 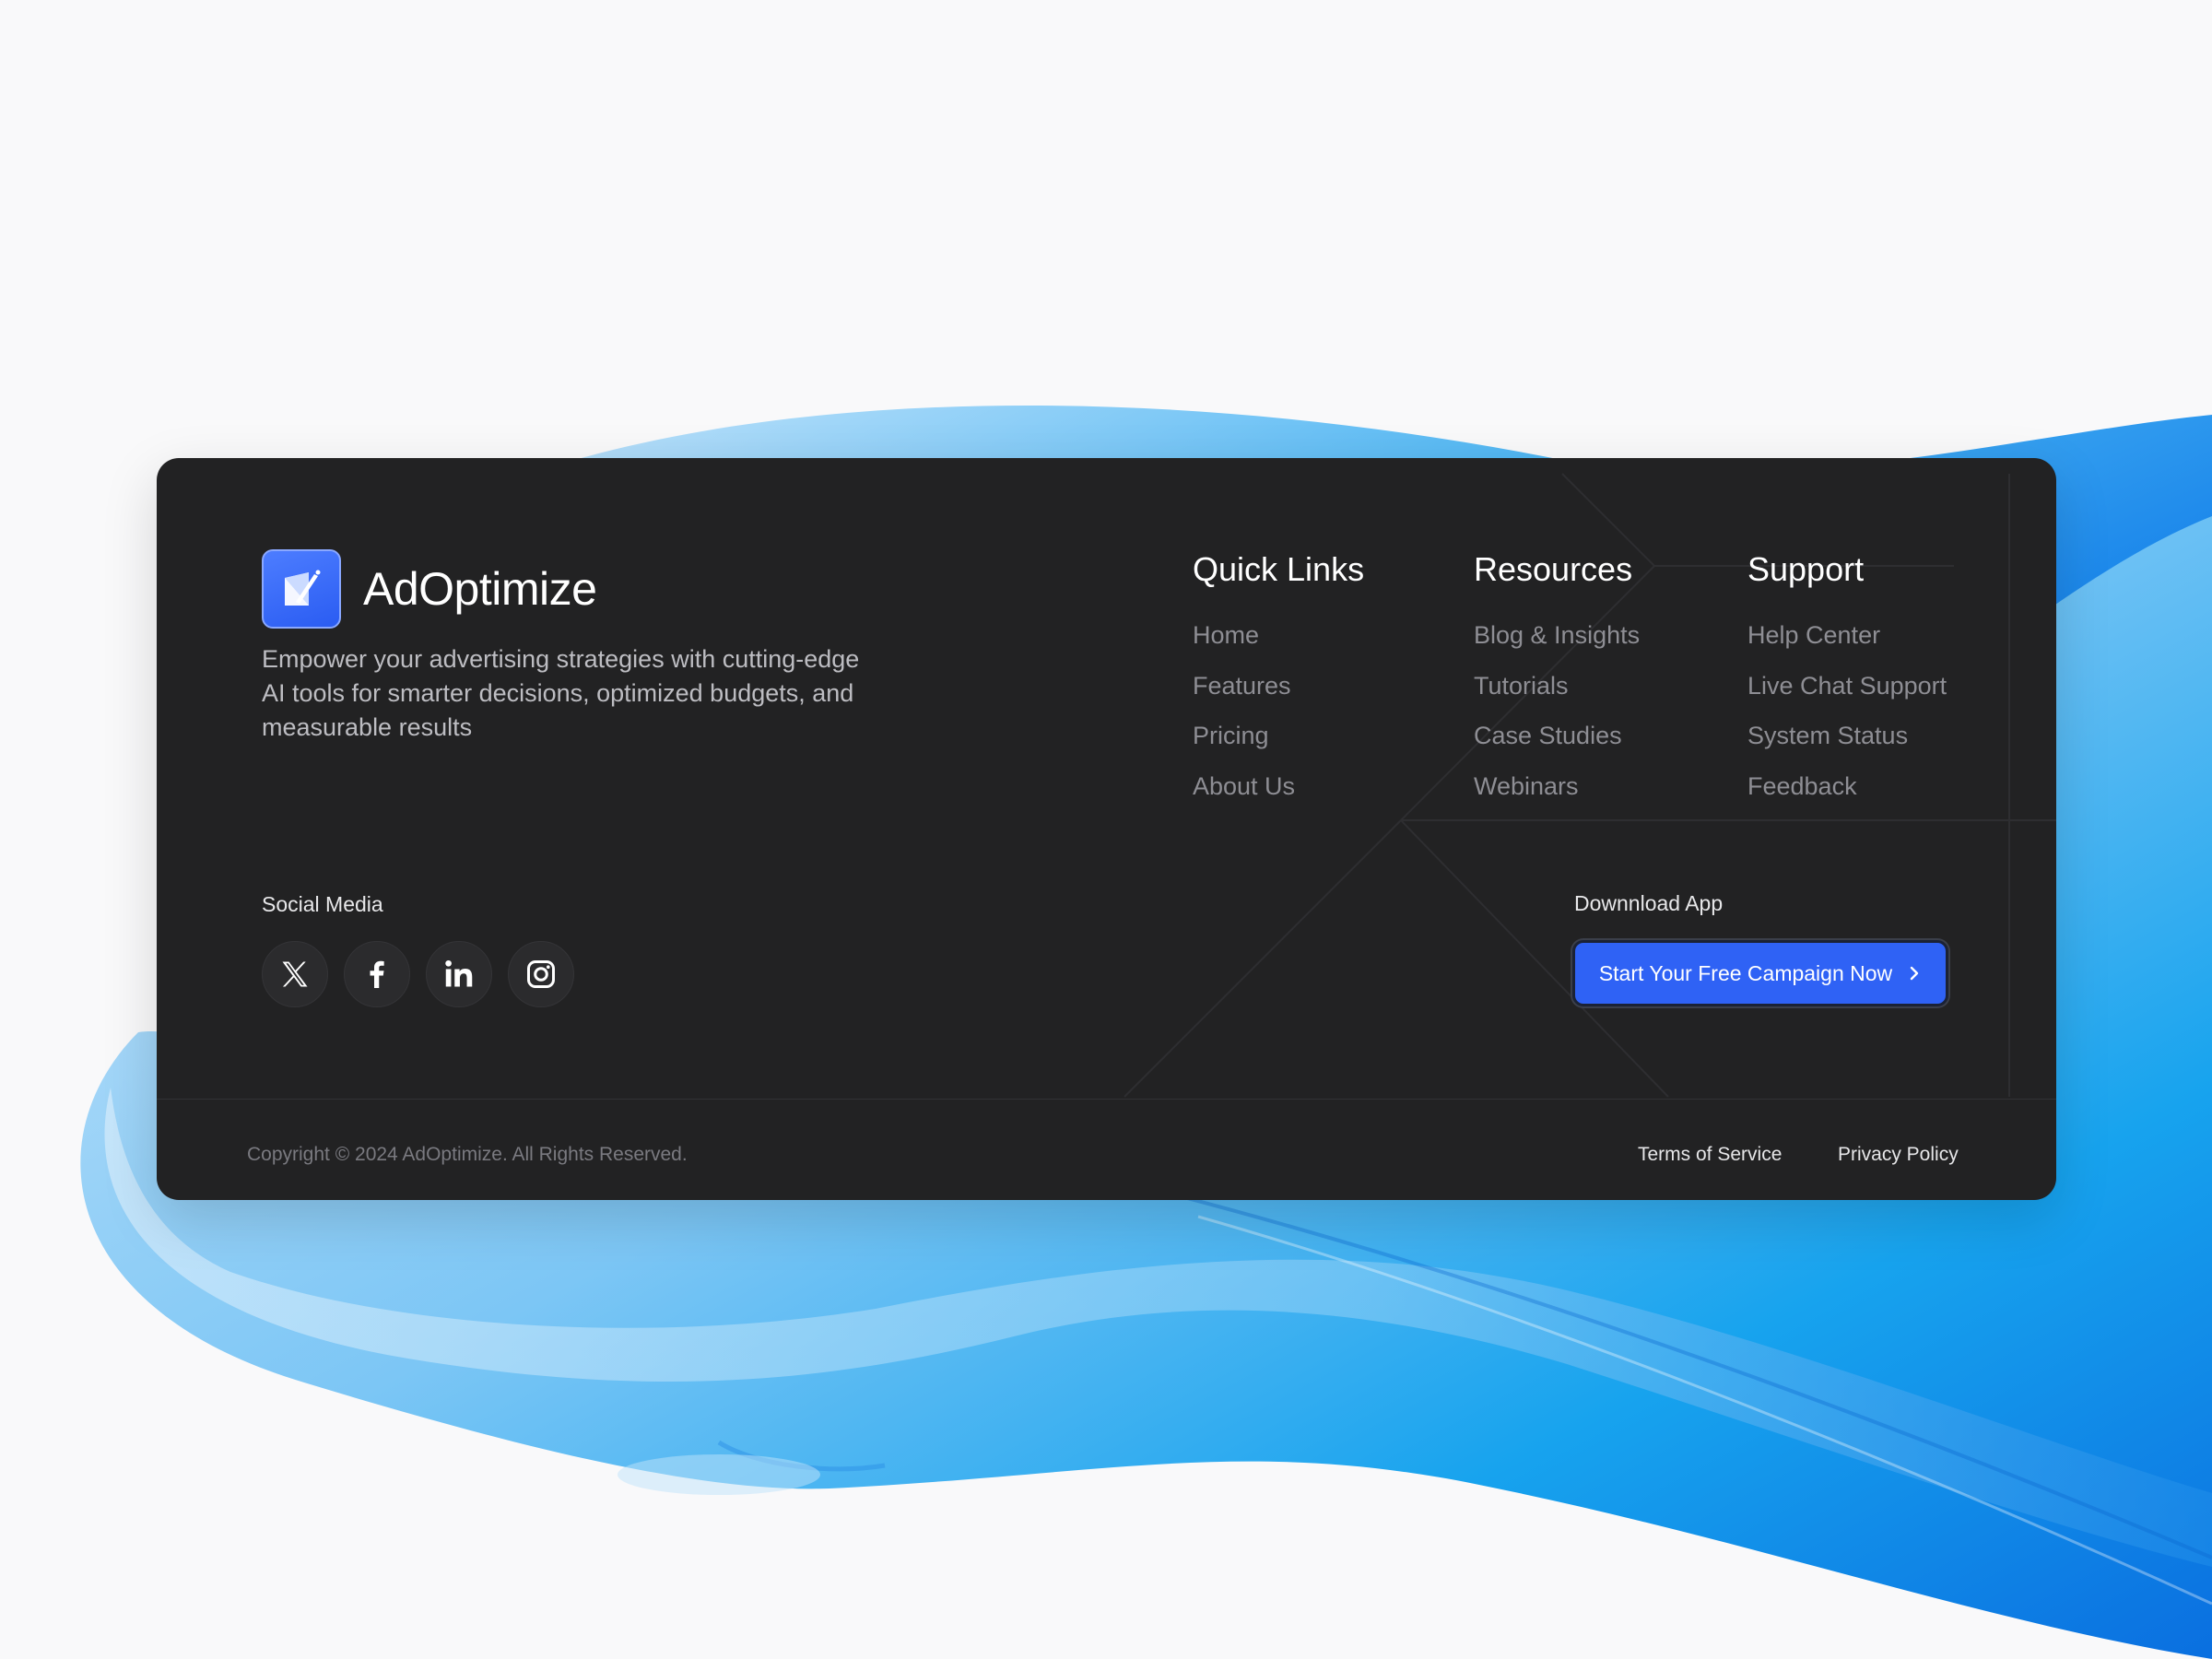 What do you see at coordinates (1278, 635) in the screenshot?
I see `link-home: Home` at bounding box center [1278, 635].